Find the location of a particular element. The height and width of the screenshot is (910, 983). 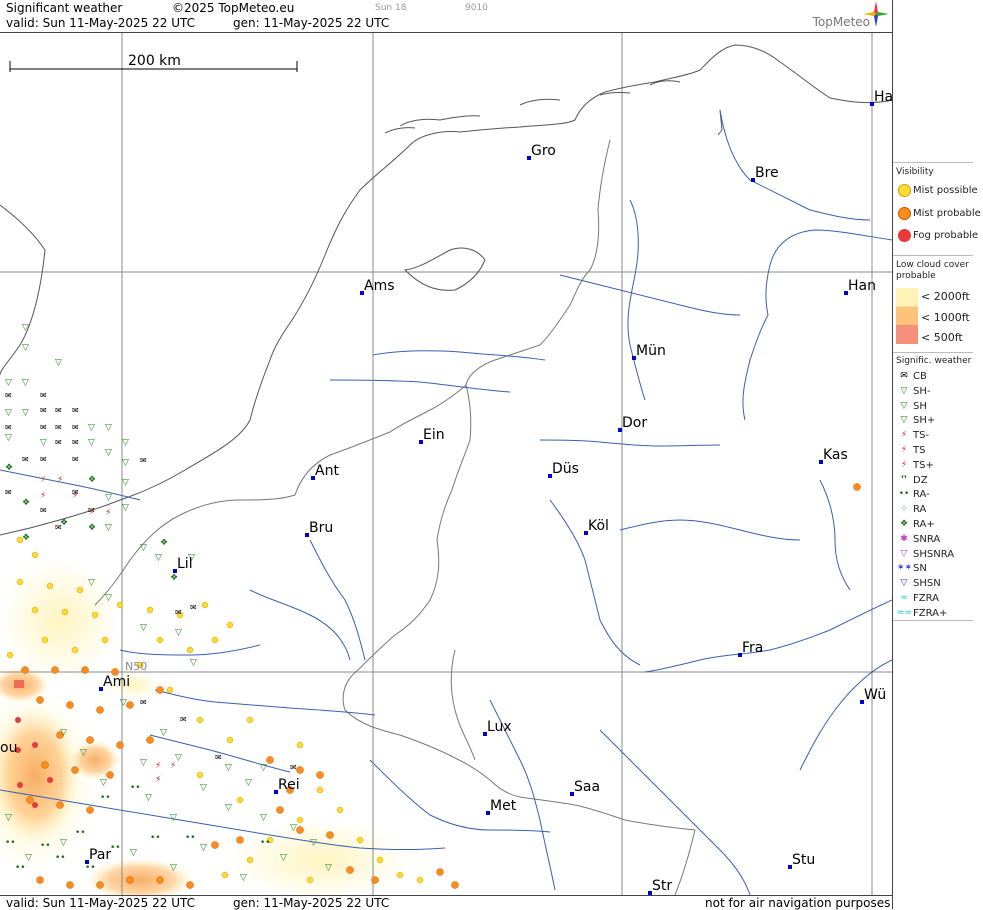

product-title: Significant weather is located at coordinates (64, 8).